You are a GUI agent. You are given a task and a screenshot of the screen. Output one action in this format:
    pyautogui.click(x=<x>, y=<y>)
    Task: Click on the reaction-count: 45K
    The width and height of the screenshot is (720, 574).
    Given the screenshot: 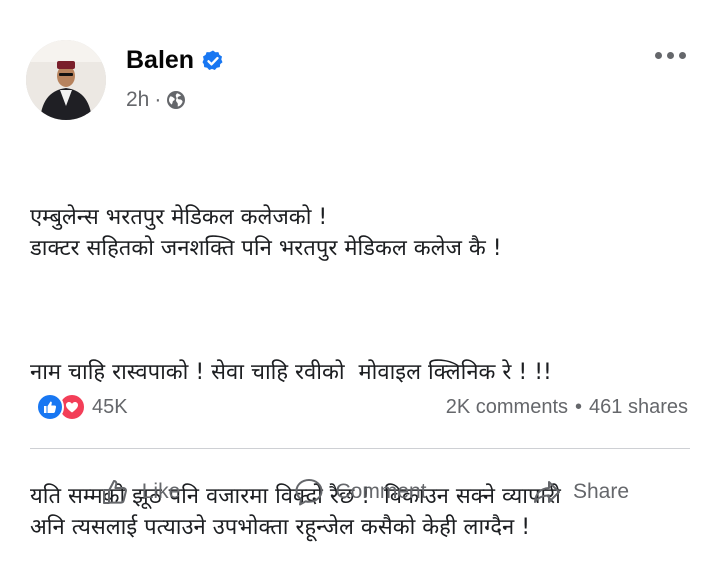 What is the action you would take?
    pyautogui.click(x=110, y=407)
    